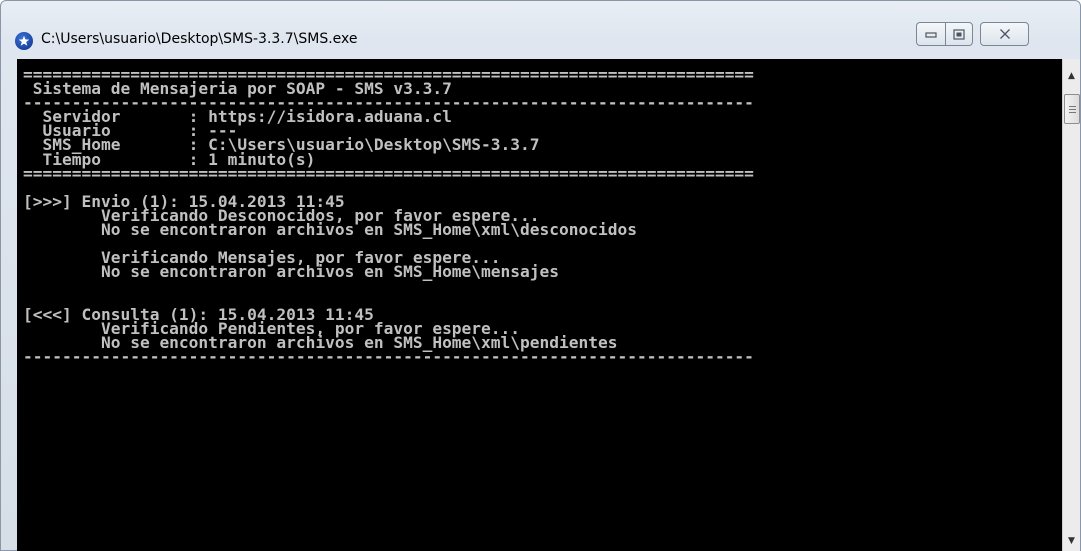 This screenshot has width=1081, height=551. I want to click on app-icon, so click(24, 41).